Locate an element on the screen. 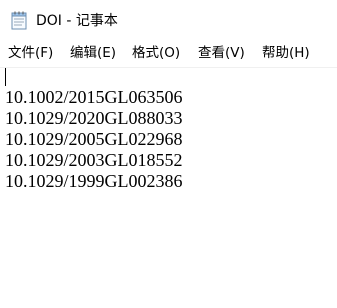  editor-line: 10.1029/2003GL018552 is located at coordinates (94, 160).